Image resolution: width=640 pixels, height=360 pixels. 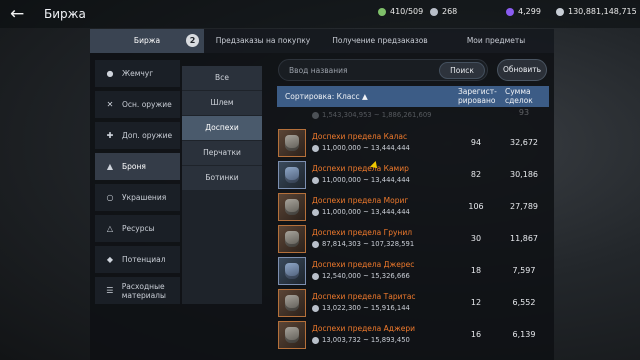 I want to click on search-box: Поиск, so click(x=383, y=70).